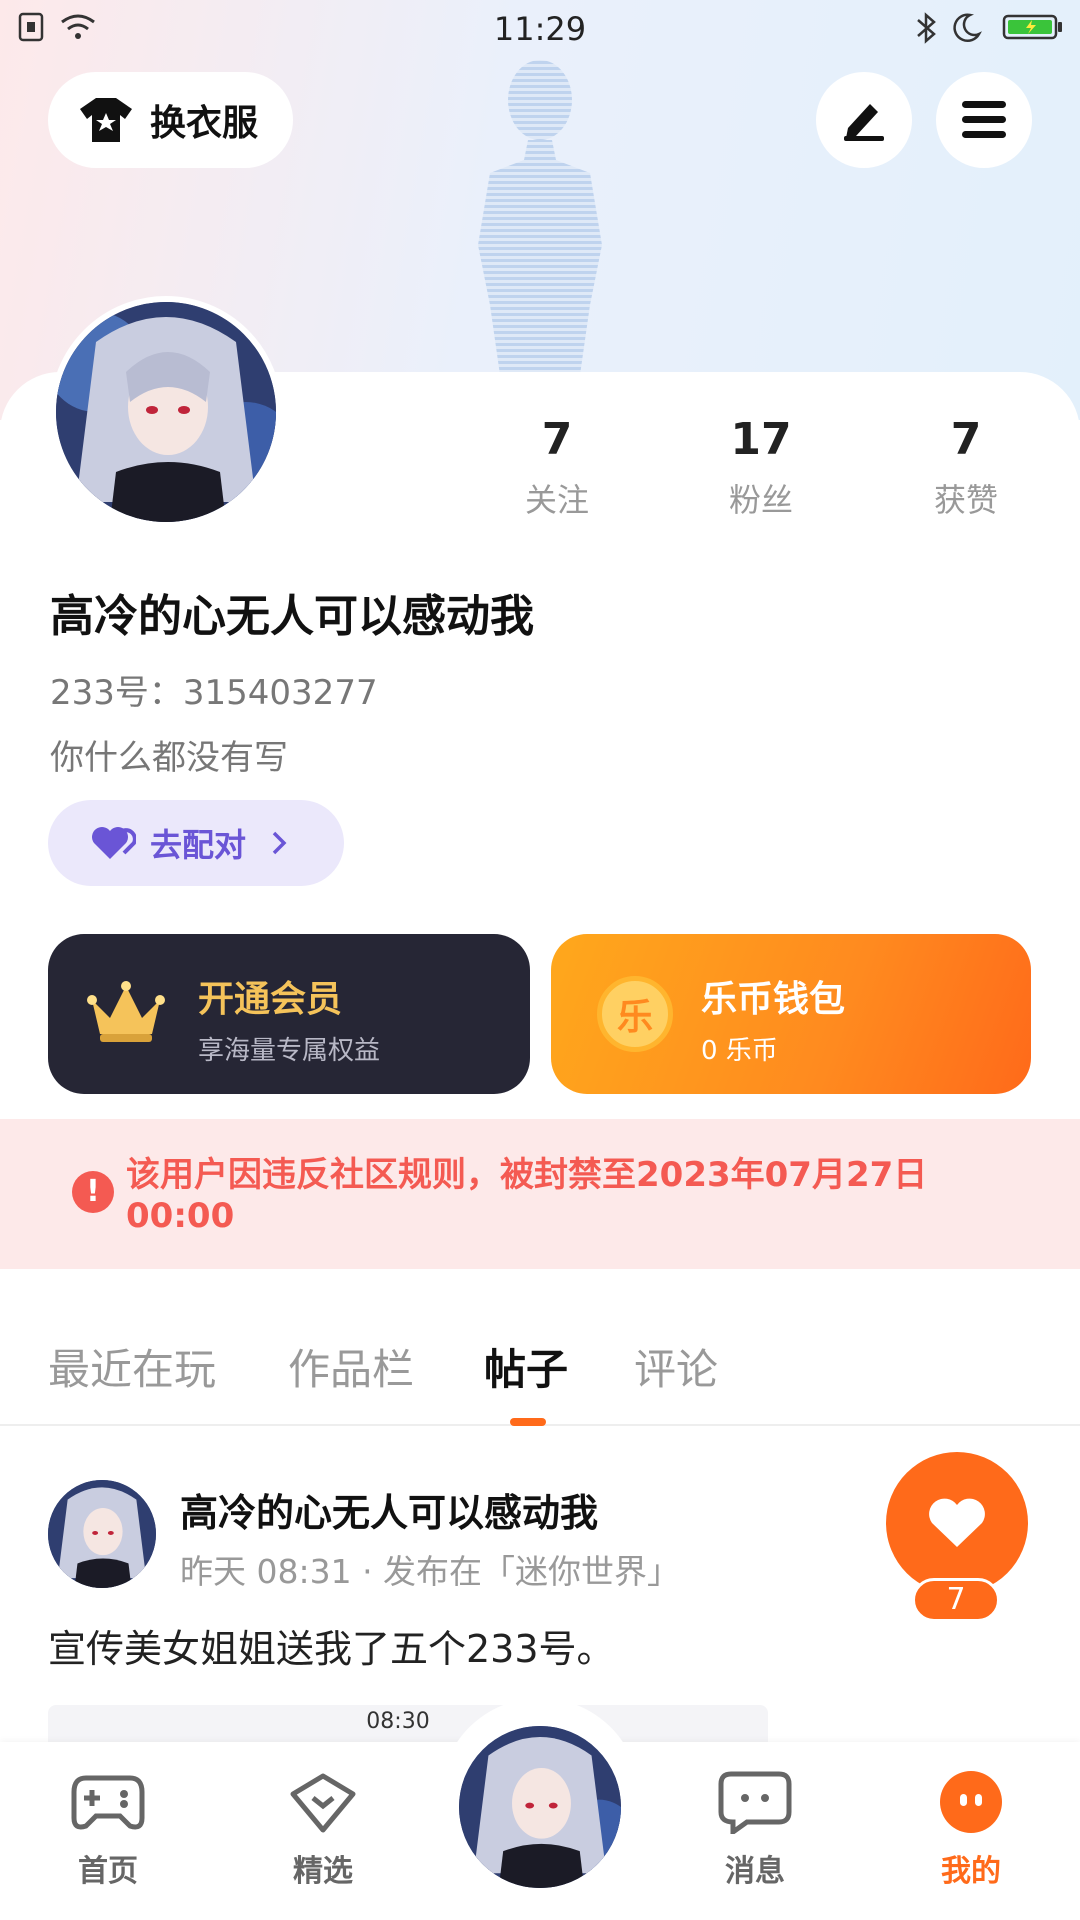 The width and height of the screenshot is (1080, 1920). What do you see at coordinates (204, 123) in the screenshot?
I see `dress-up-label: 换衣服` at bounding box center [204, 123].